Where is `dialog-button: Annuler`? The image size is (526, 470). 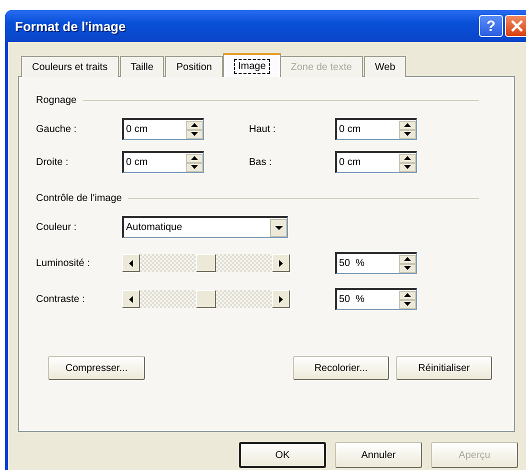 dialog-button: Annuler is located at coordinates (378, 455).